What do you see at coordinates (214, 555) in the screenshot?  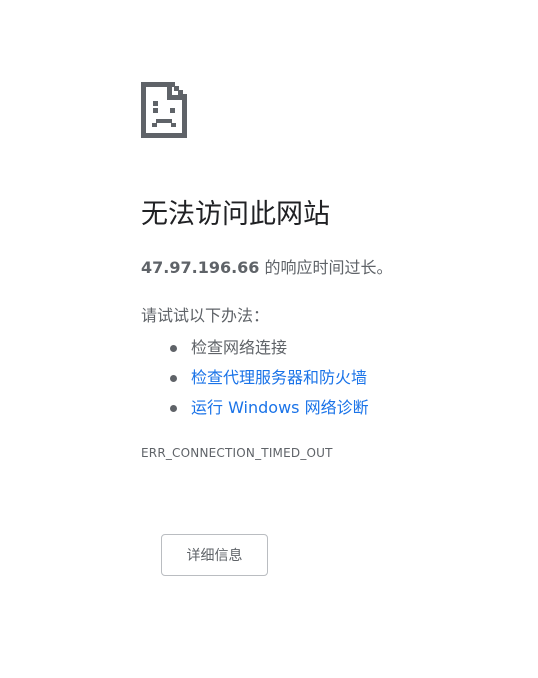 I see `details-button: 详细信息` at bounding box center [214, 555].